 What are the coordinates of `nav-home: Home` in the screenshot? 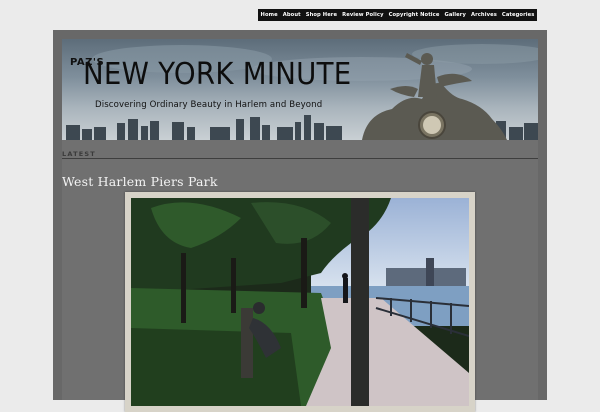 It's located at (269, 15).